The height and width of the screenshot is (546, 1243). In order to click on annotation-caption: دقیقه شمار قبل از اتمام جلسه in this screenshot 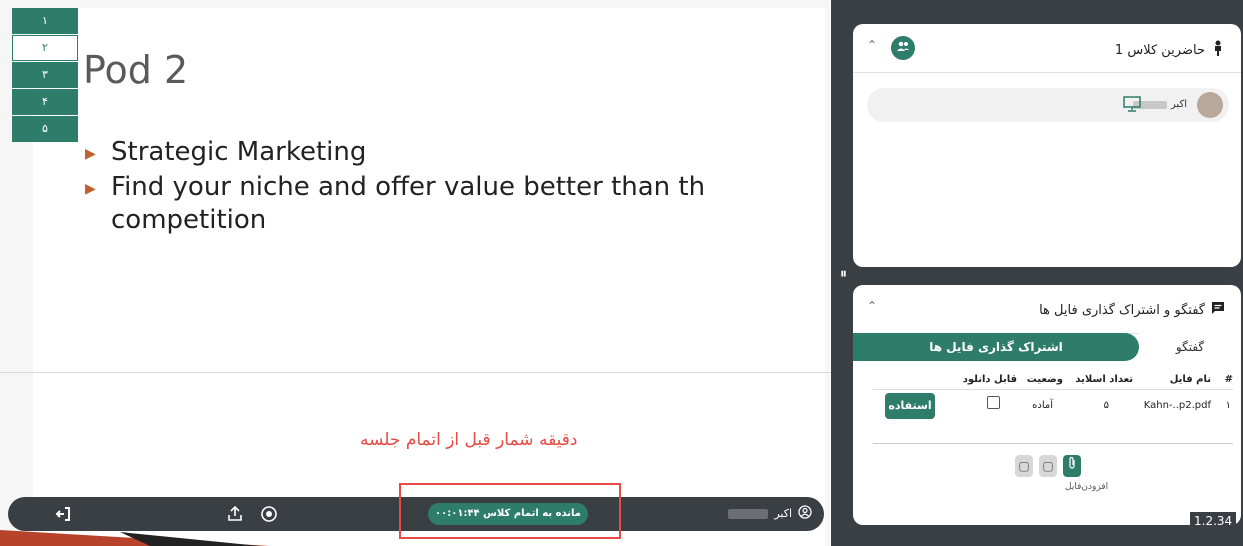, I will do `click(469, 440)`.